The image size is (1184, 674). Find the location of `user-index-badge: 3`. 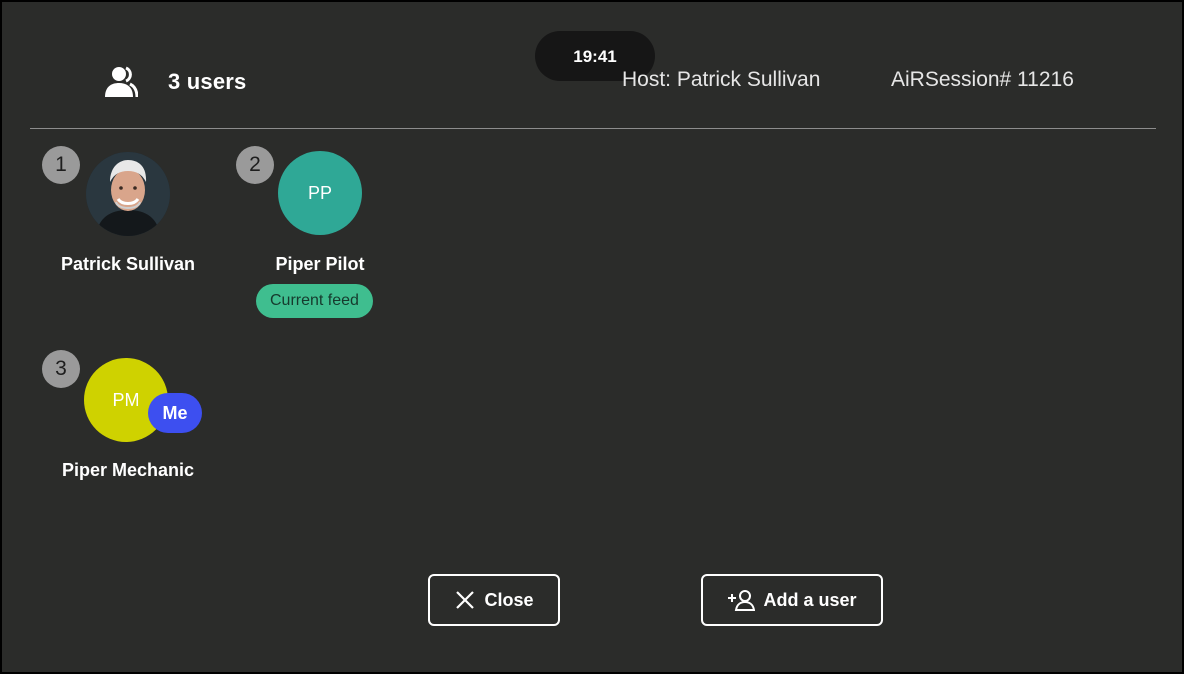

user-index-badge: 3 is located at coordinates (61, 369).